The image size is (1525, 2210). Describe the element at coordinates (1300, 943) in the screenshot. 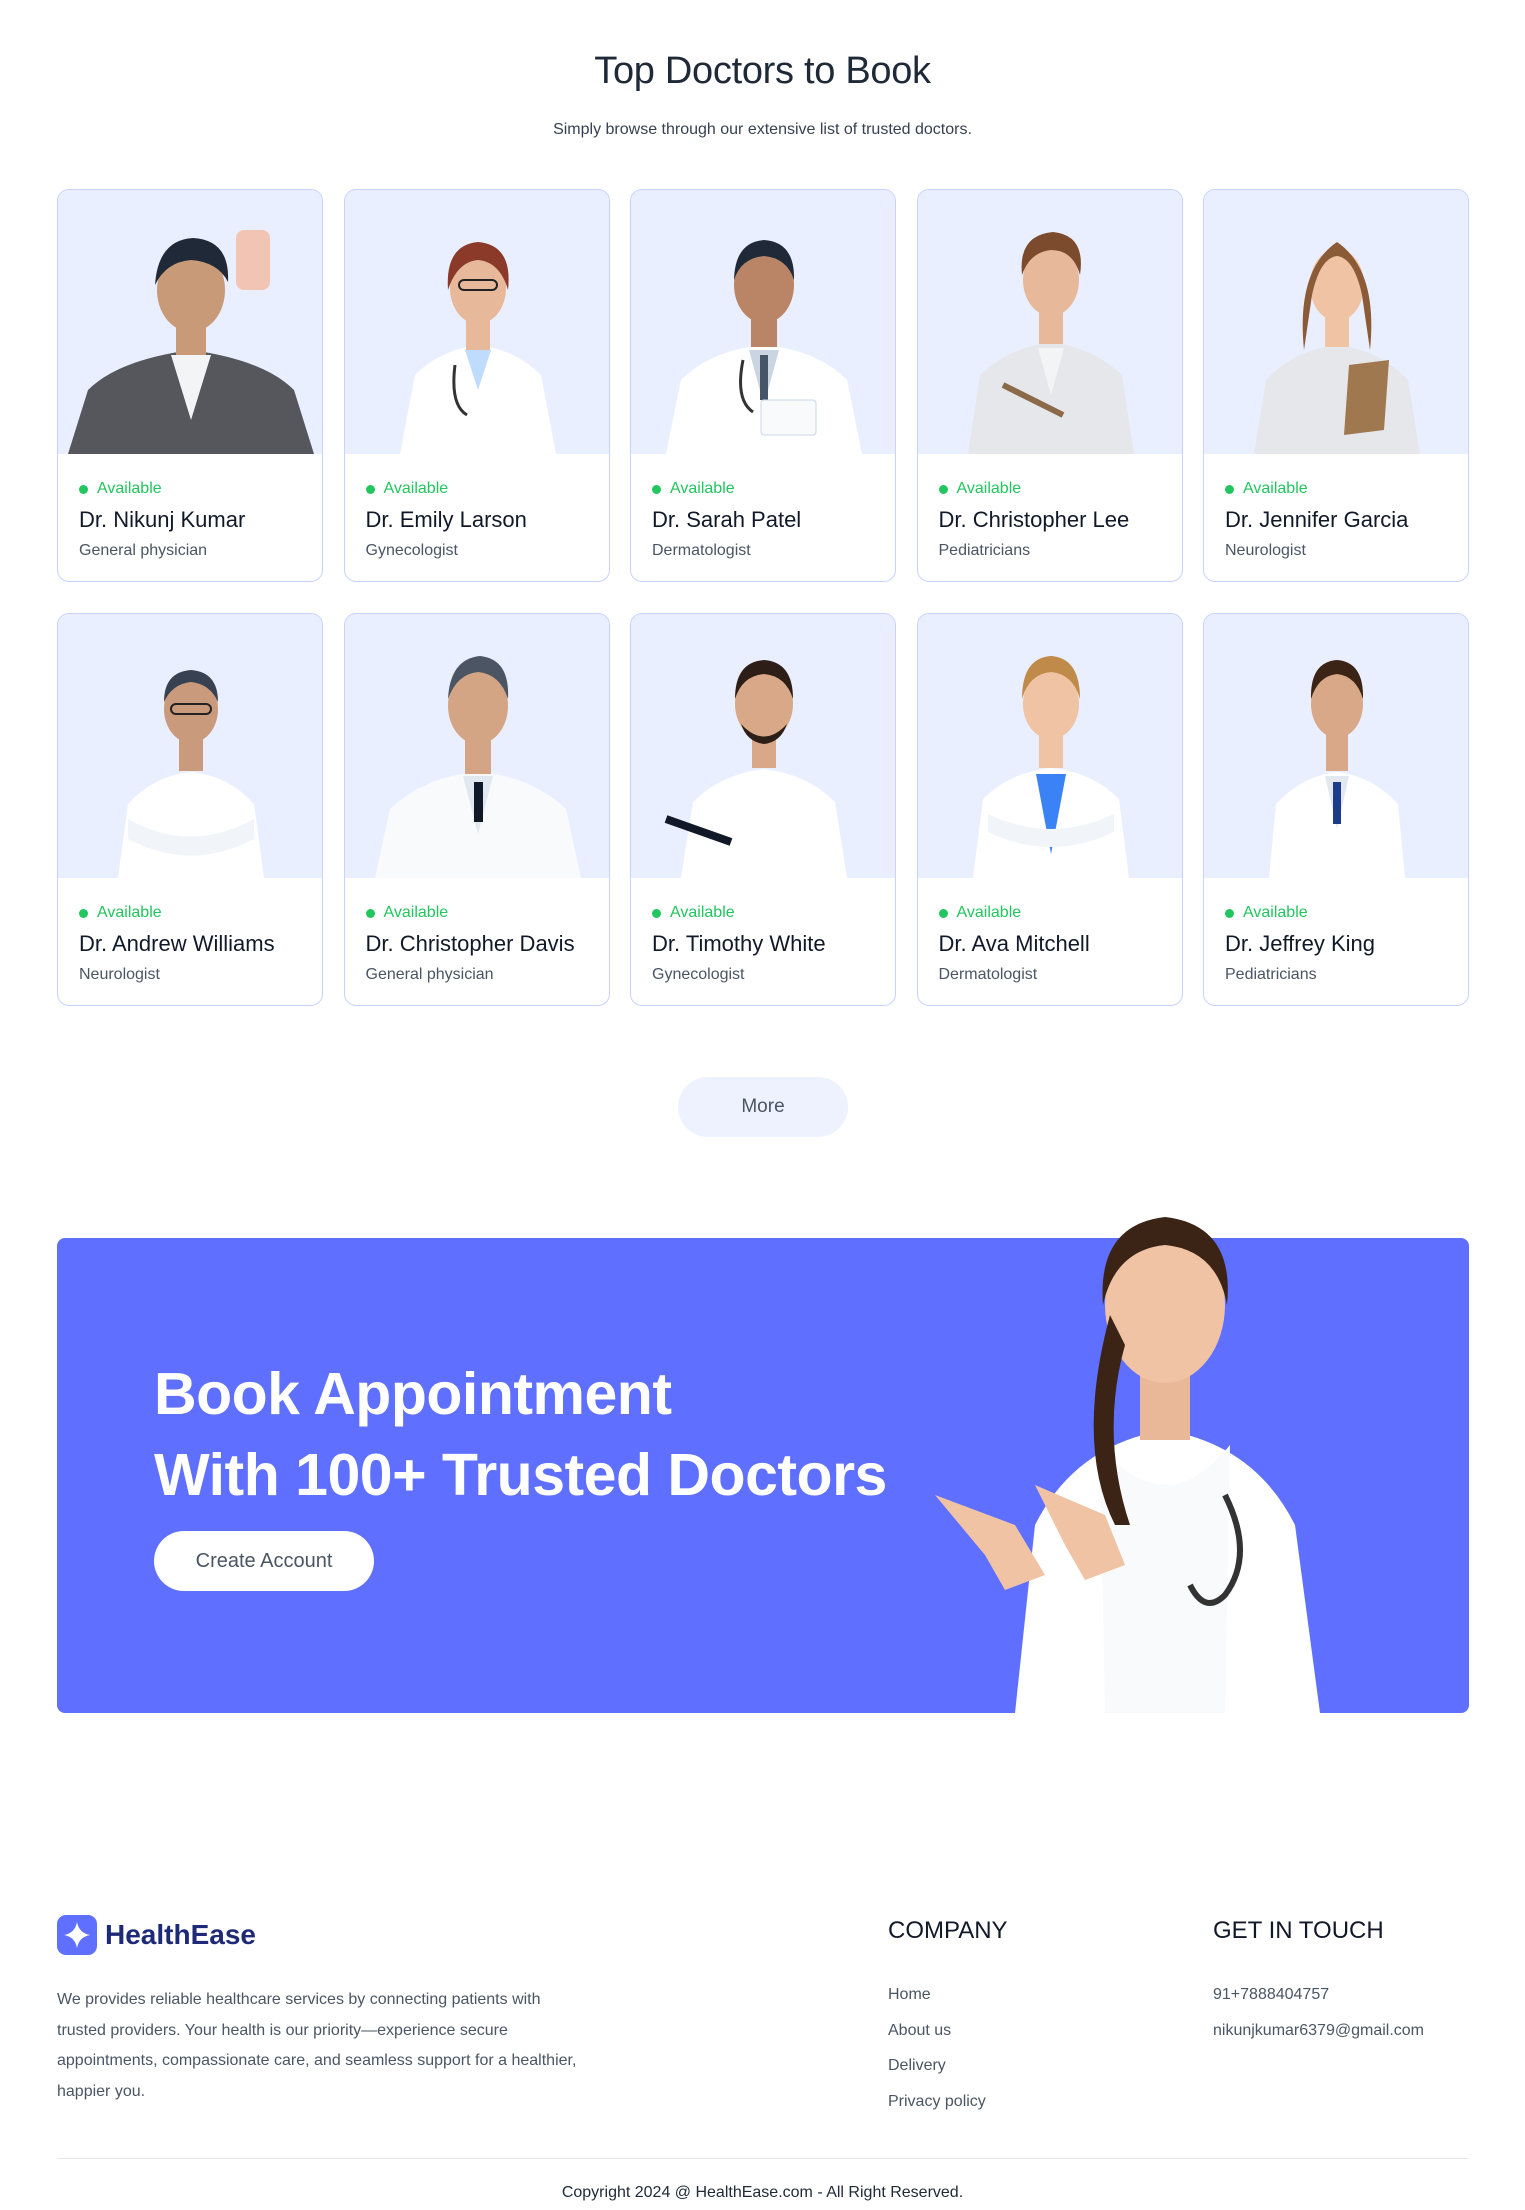

I see `doctor-name: Dr. Jeffrey King` at that location.